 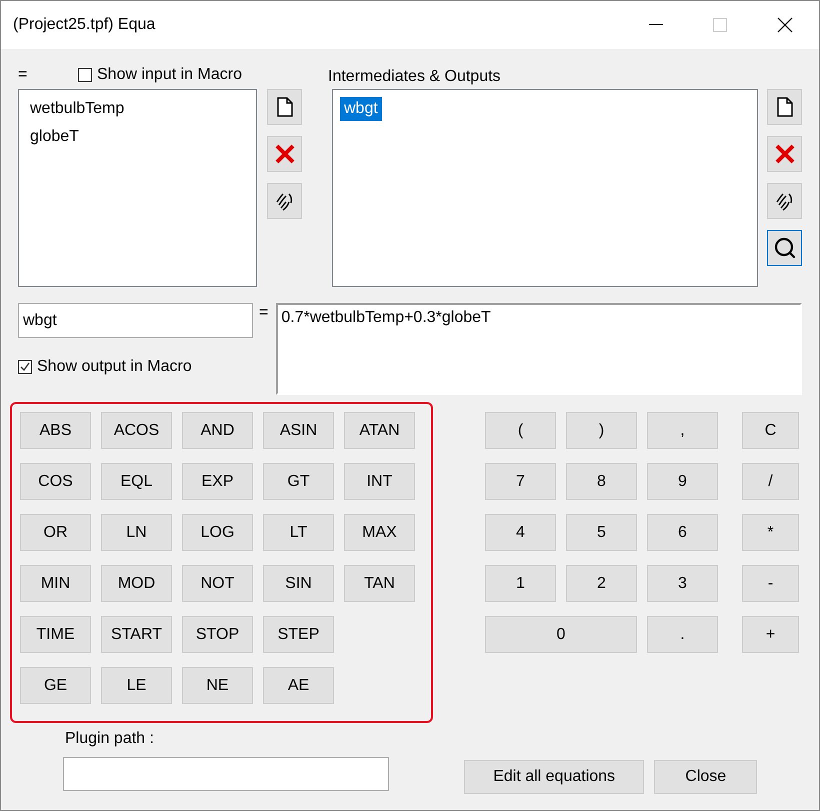 What do you see at coordinates (136, 583) in the screenshot?
I see `function-button: MOD` at bounding box center [136, 583].